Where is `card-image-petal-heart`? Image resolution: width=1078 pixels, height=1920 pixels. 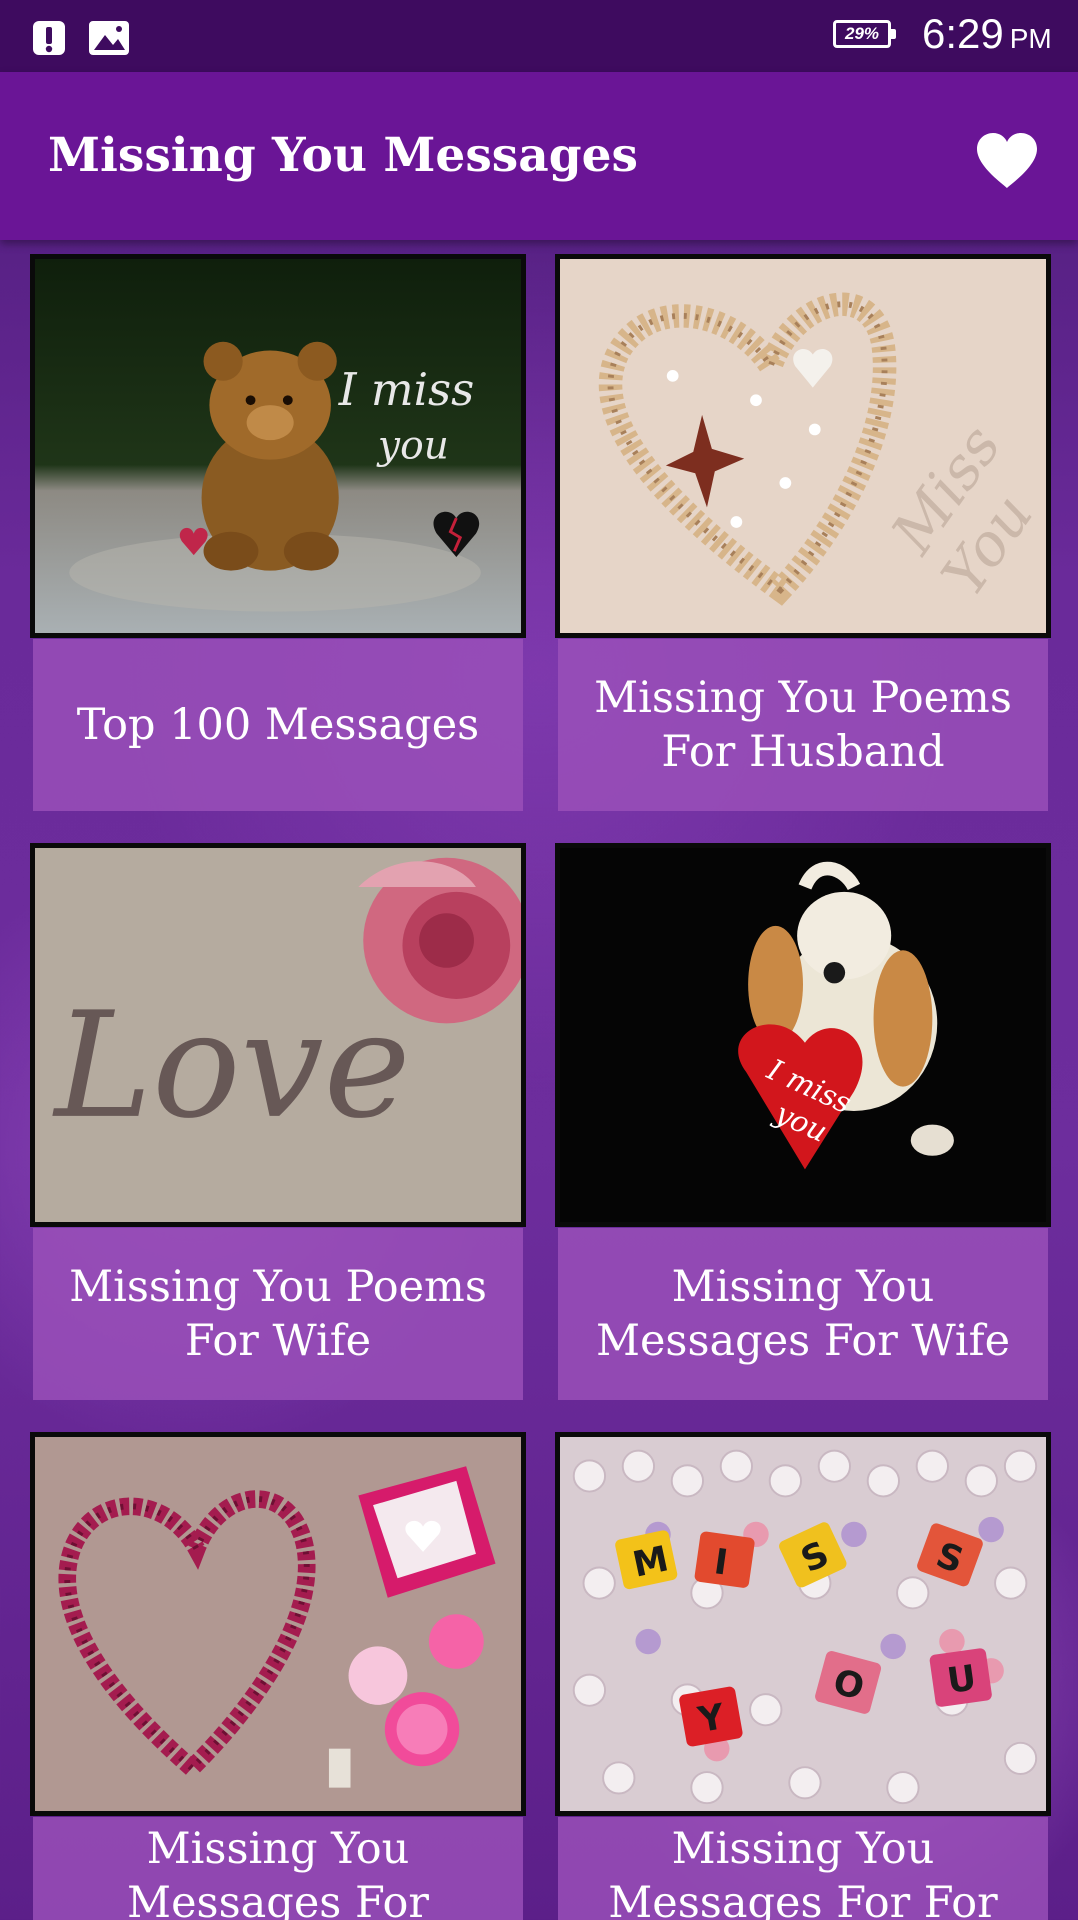 card-image-petal-heart is located at coordinates (278, 1624).